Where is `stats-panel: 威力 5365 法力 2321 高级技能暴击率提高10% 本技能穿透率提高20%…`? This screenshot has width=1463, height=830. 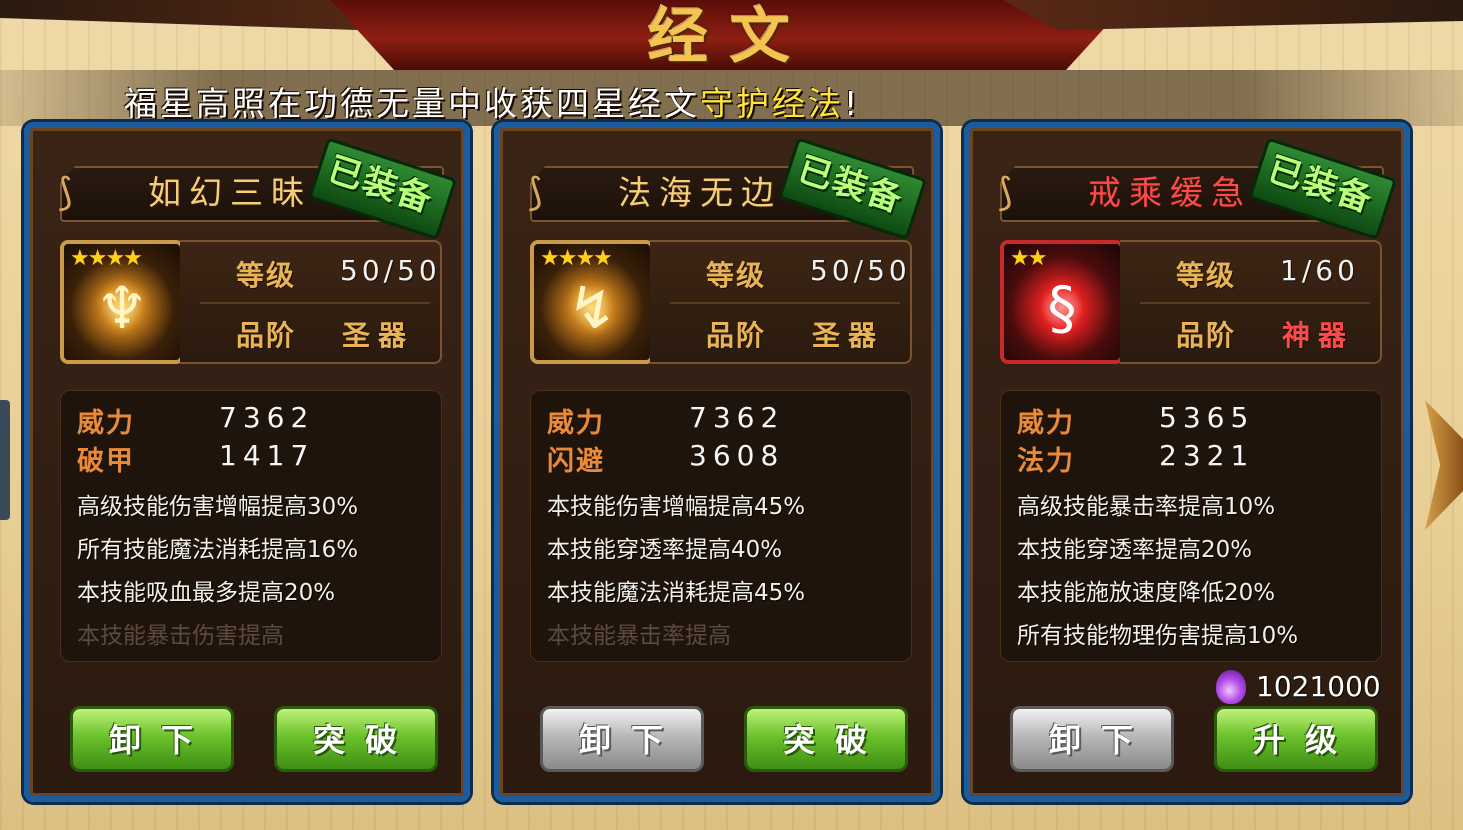 stats-panel: 威力 5365 法力 2321 高级技能暴击率提高10% 本技能穿透率提高20%… is located at coordinates (1191, 526).